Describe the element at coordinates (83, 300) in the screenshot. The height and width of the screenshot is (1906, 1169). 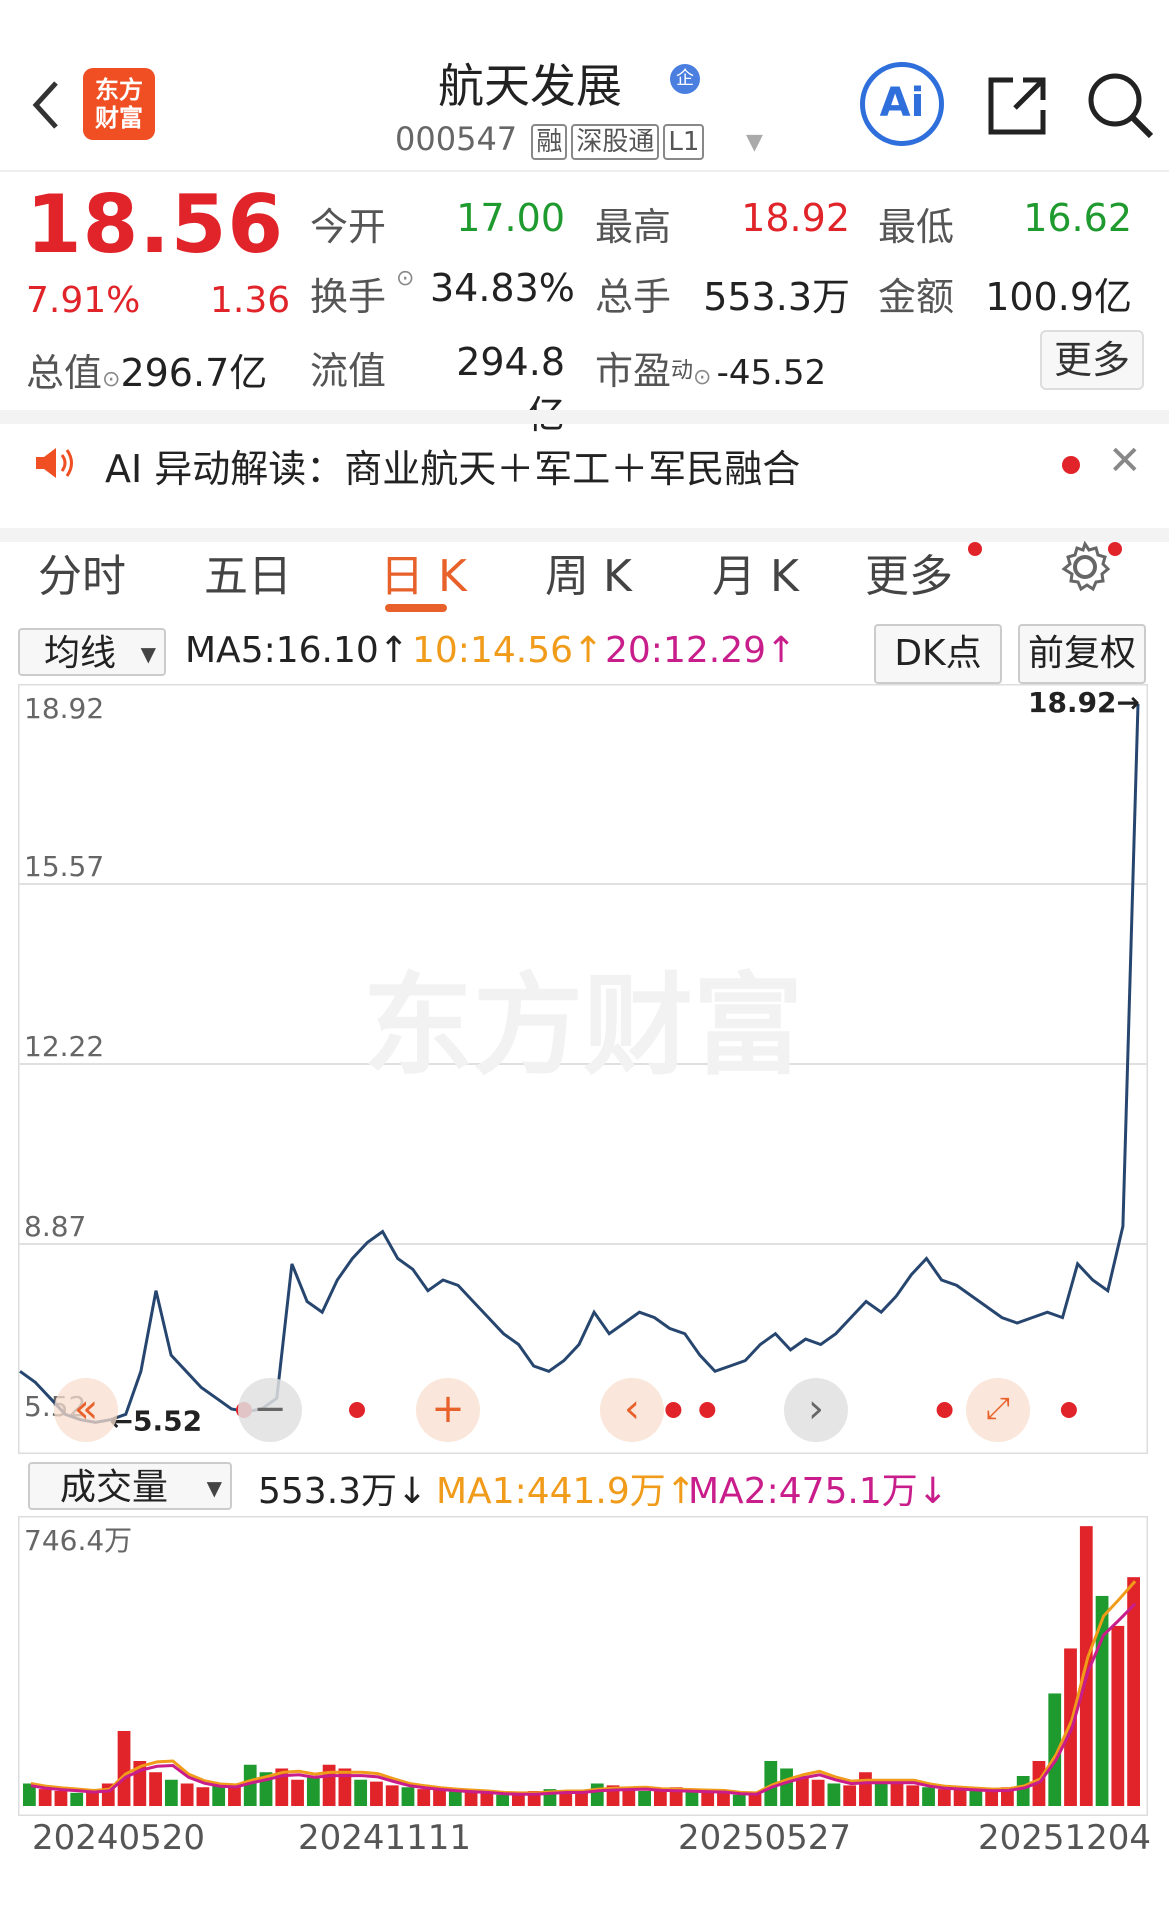
I see `change-percent: 7.91%` at that location.